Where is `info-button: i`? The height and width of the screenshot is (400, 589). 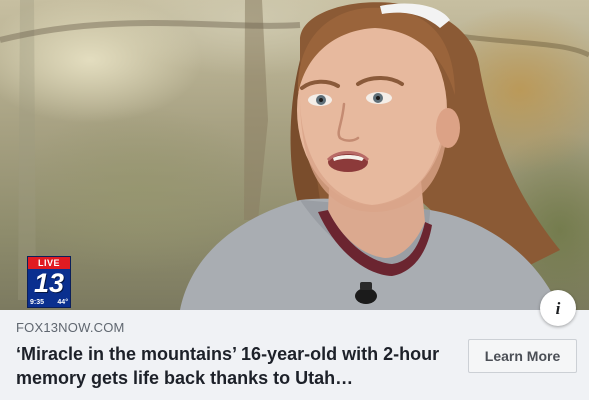
info-button: i is located at coordinates (558, 308).